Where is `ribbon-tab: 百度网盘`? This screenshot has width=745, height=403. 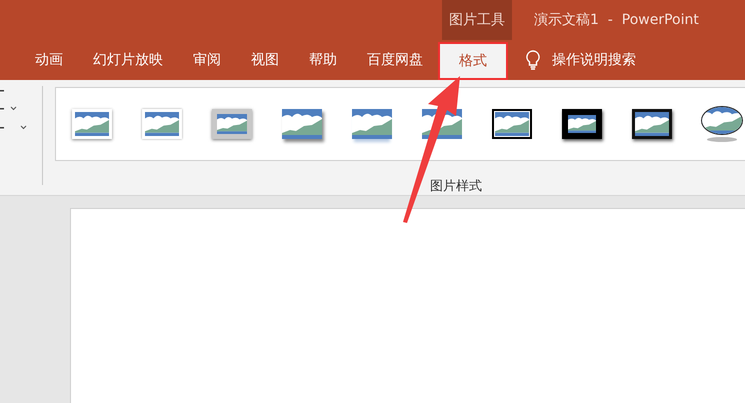
ribbon-tab: 百度网盘 is located at coordinates (395, 60).